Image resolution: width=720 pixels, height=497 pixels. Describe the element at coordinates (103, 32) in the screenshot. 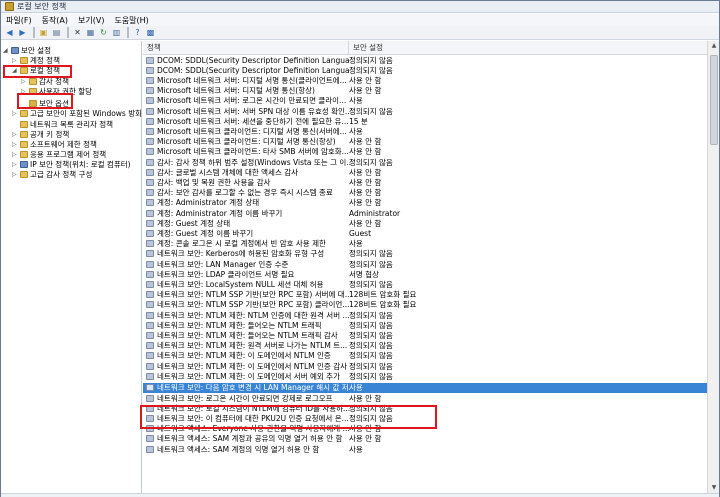

I see `refresh-icon: ↻` at that location.